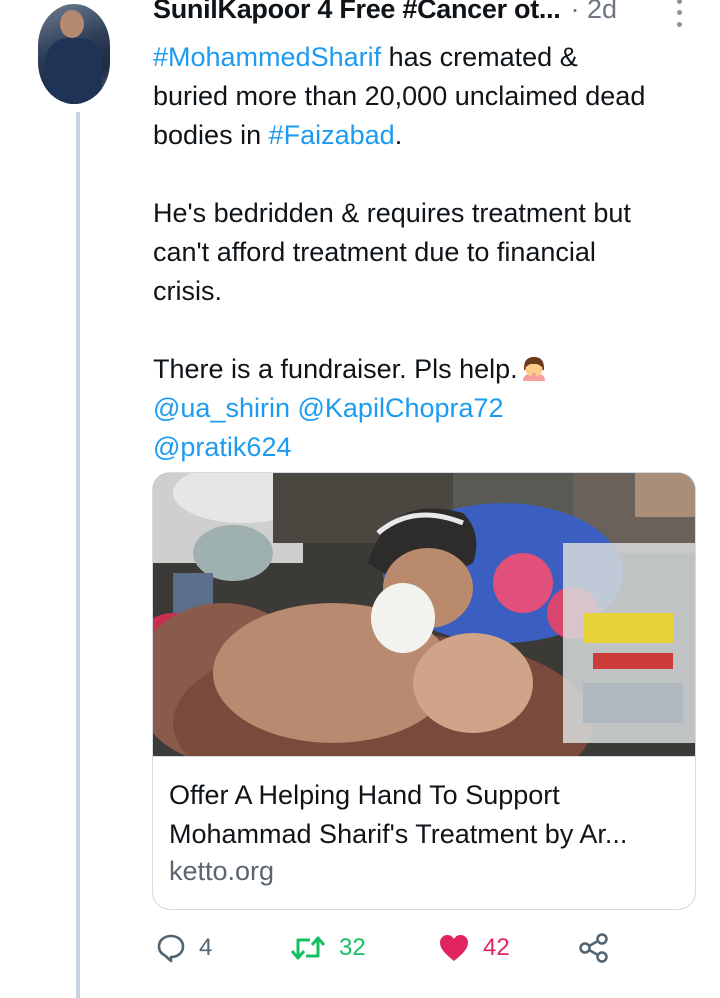  Describe the element at coordinates (454, 948) in the screenshot. I see `heart-icon` at that location.